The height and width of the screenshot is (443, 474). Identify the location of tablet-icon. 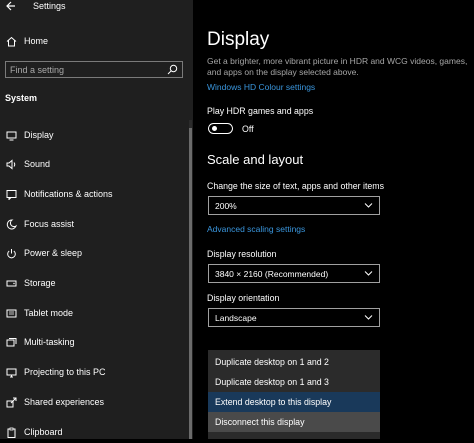
(11, 313).